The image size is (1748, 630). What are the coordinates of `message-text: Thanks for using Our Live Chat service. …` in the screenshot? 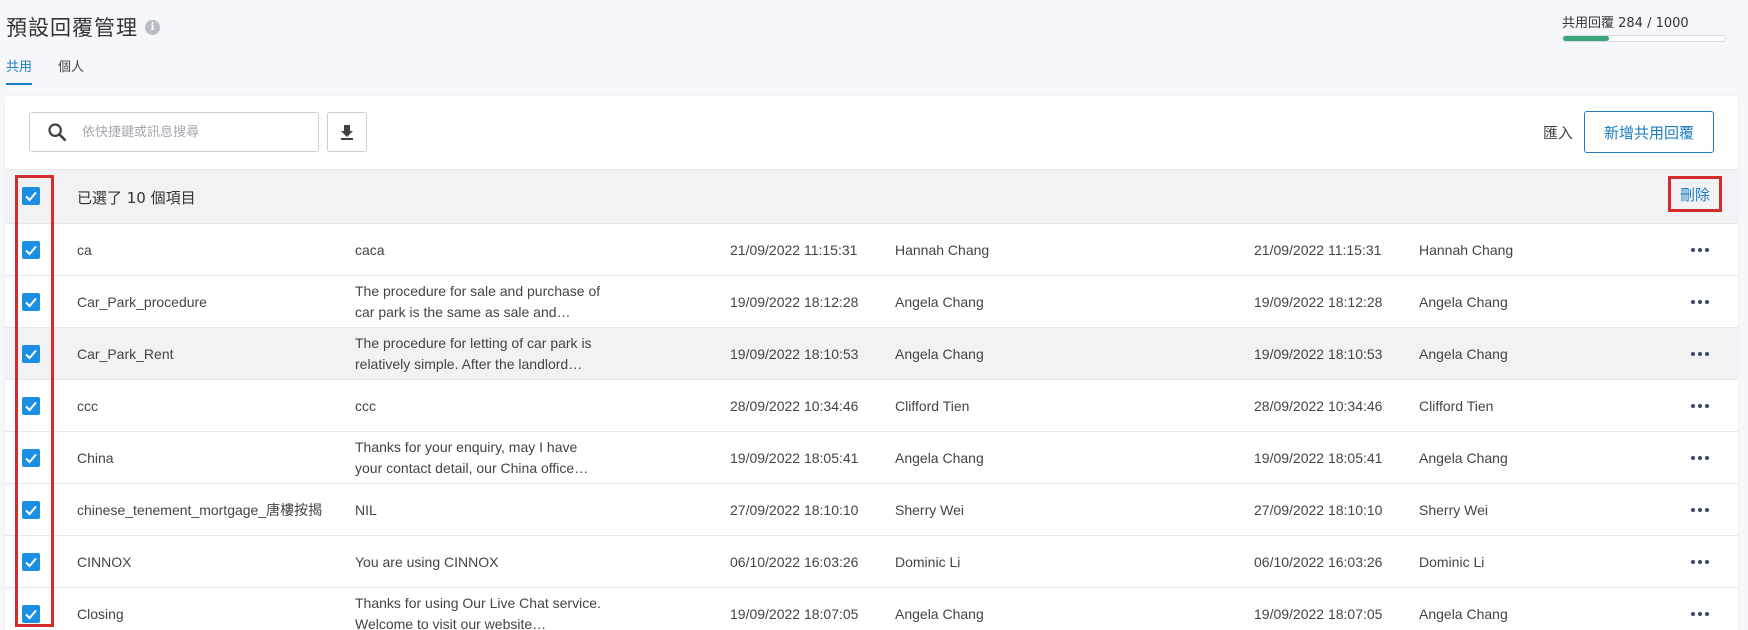 It's located at (478, 612).